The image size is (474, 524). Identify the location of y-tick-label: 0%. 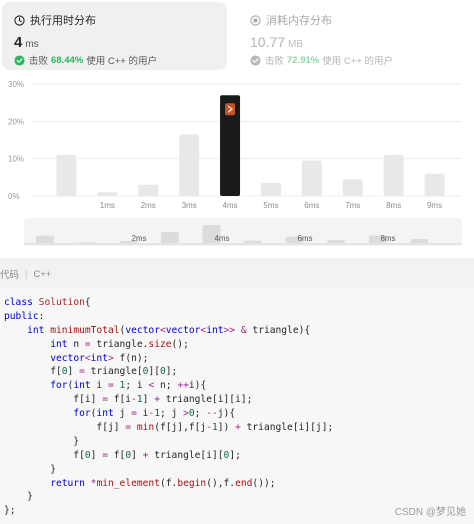
(14, 196).